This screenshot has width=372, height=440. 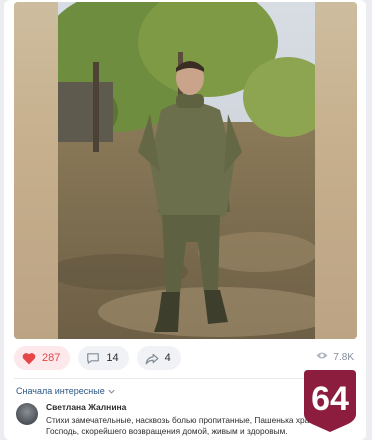 I want to click on share-button: 4, so click(x=158, y=358).